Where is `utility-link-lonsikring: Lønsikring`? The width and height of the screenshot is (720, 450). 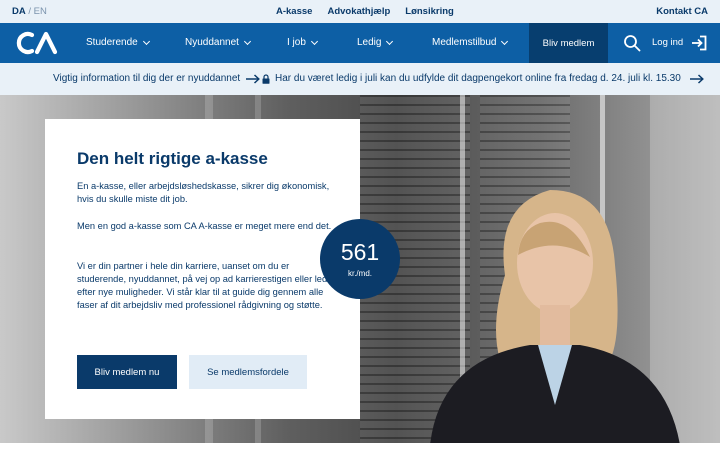
utility-link-lonsikring: Lønsikring is located at coordinates (429, 11).